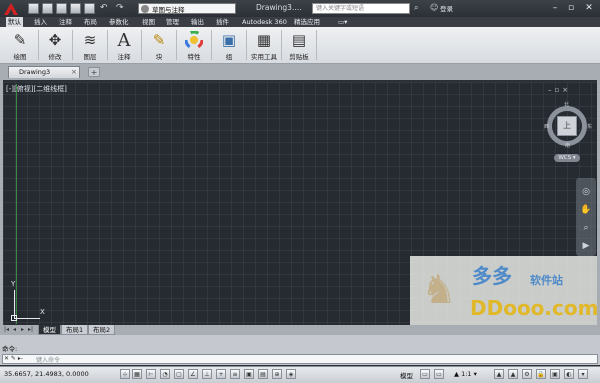 The width and height of the screenshot is (600, 383). I want to click on tab-layout1: 布局1, so click(75, 330).